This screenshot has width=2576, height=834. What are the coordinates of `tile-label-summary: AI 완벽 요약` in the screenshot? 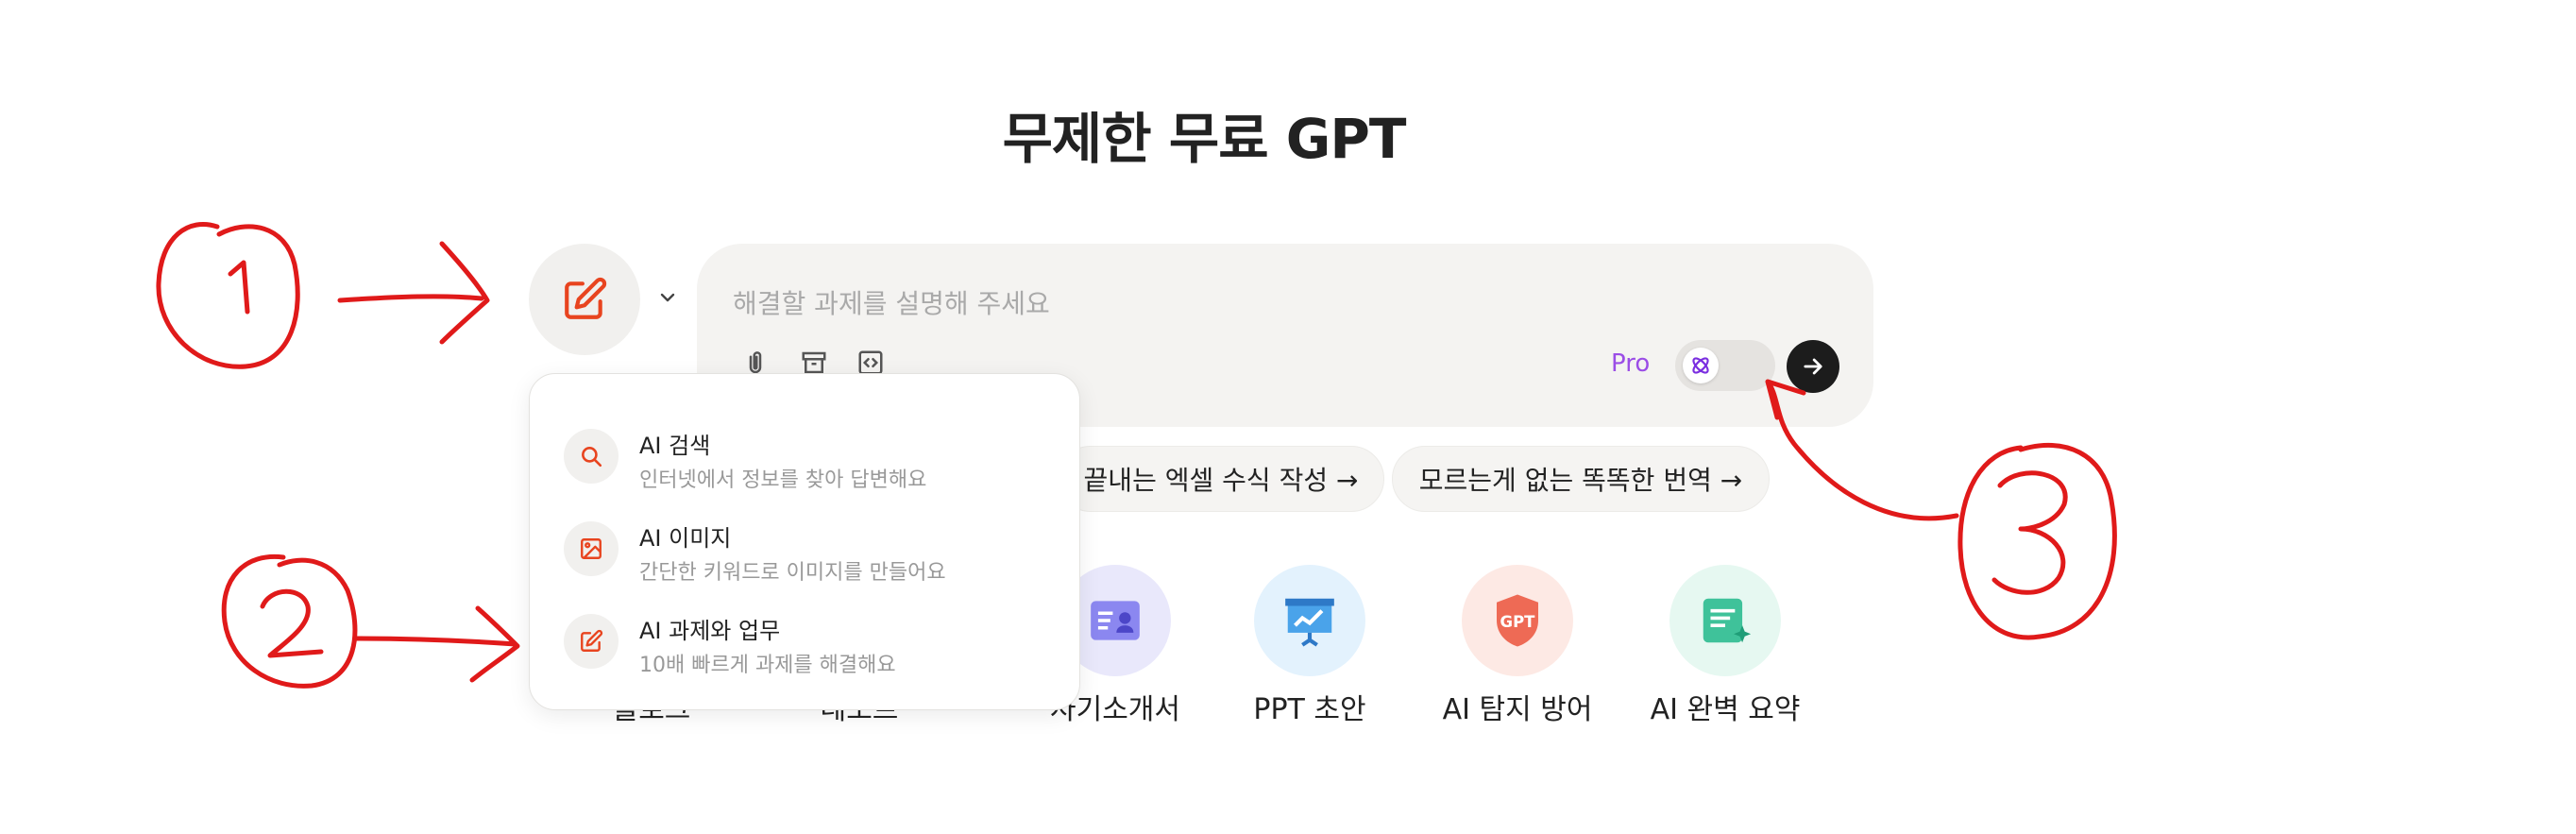 It's located at (1725, 710).